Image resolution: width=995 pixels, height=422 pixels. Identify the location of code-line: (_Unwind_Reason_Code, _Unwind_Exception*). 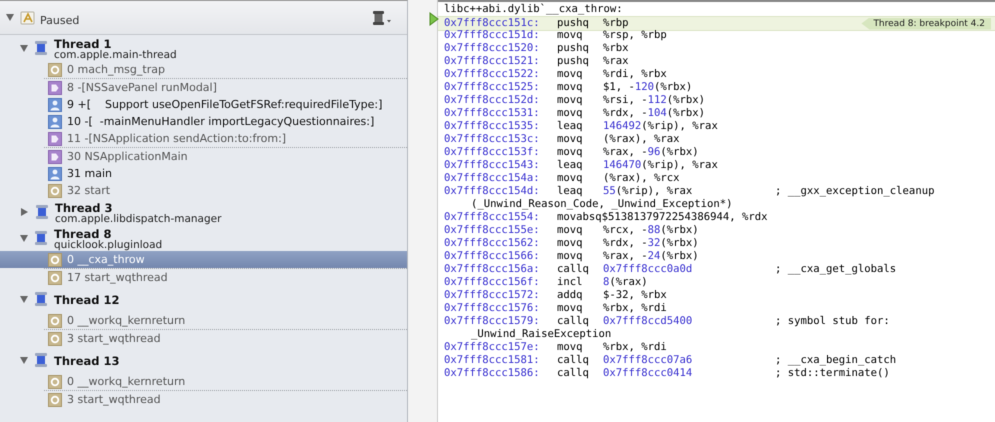
(602, 204).